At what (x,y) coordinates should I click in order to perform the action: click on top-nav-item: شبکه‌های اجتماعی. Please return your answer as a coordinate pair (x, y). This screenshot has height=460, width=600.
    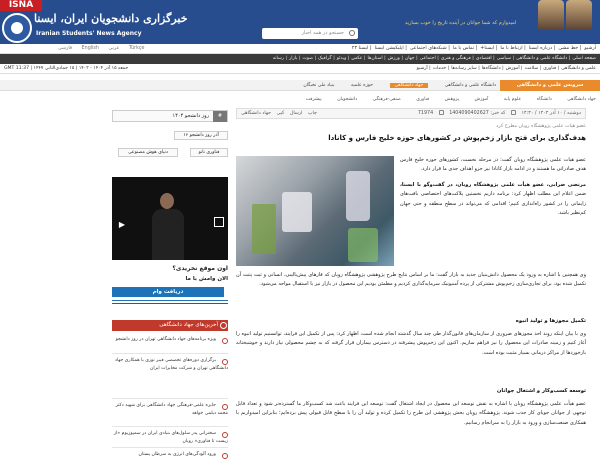
    Looking at the image, I should click on (428, 48).